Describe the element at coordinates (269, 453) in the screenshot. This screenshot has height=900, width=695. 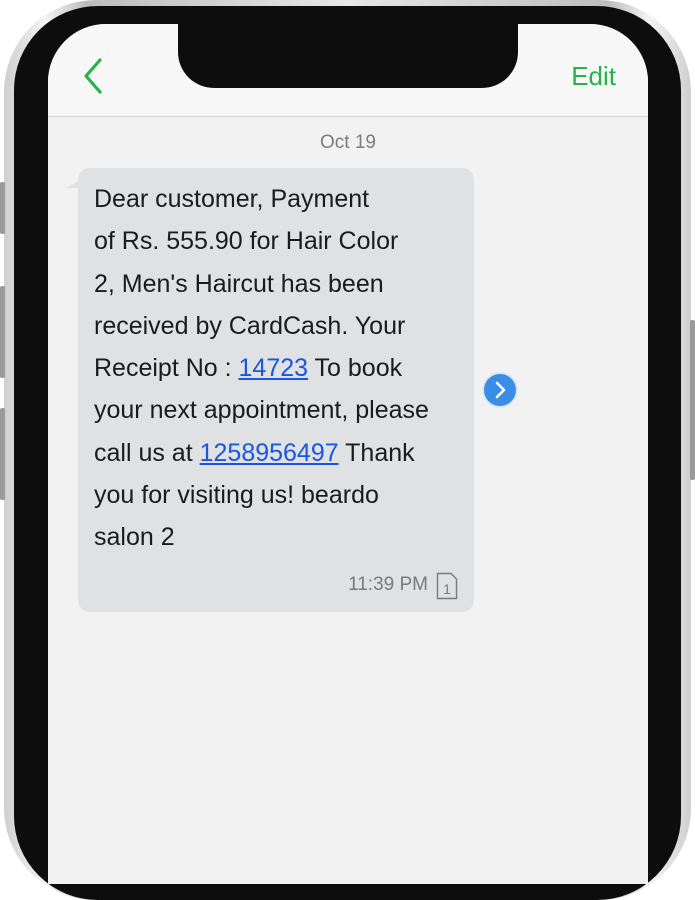
I see `phone-number-link: 1258956497` at that location.